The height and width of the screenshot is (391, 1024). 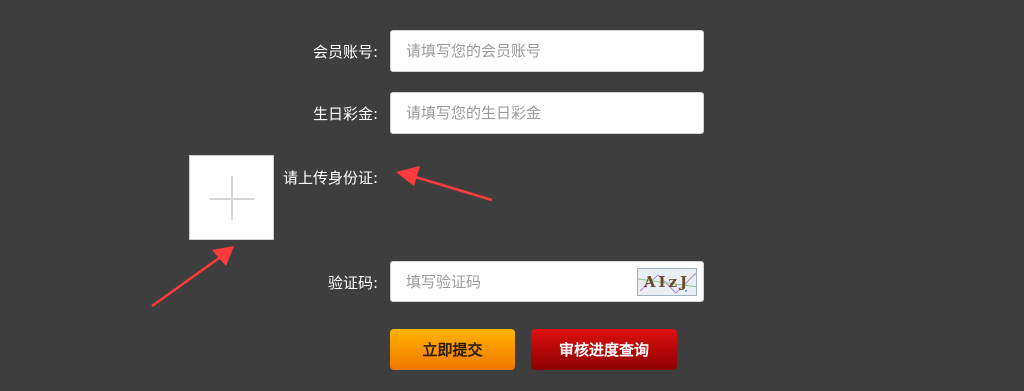 I want to click on arrow-to-upload-box, so click(x=192, y=277).